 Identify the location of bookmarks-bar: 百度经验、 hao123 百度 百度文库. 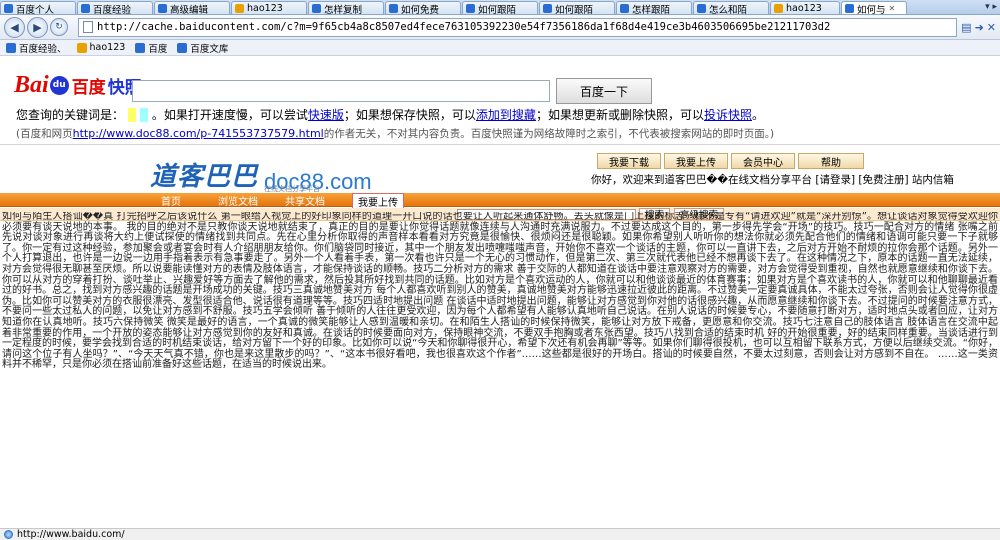
(500, 48).